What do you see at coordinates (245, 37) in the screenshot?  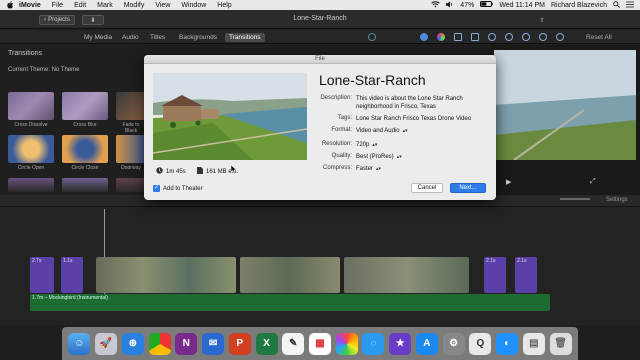 I see `tab-transitions: Transitions` at bounding box center [245, 37].